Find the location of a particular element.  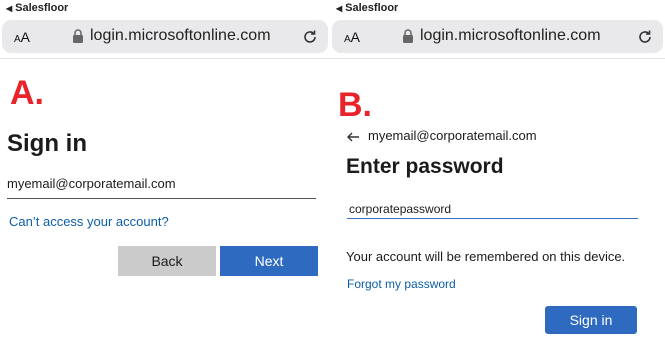

sign-in-button: Sign in is located at coordinates (591, 320).